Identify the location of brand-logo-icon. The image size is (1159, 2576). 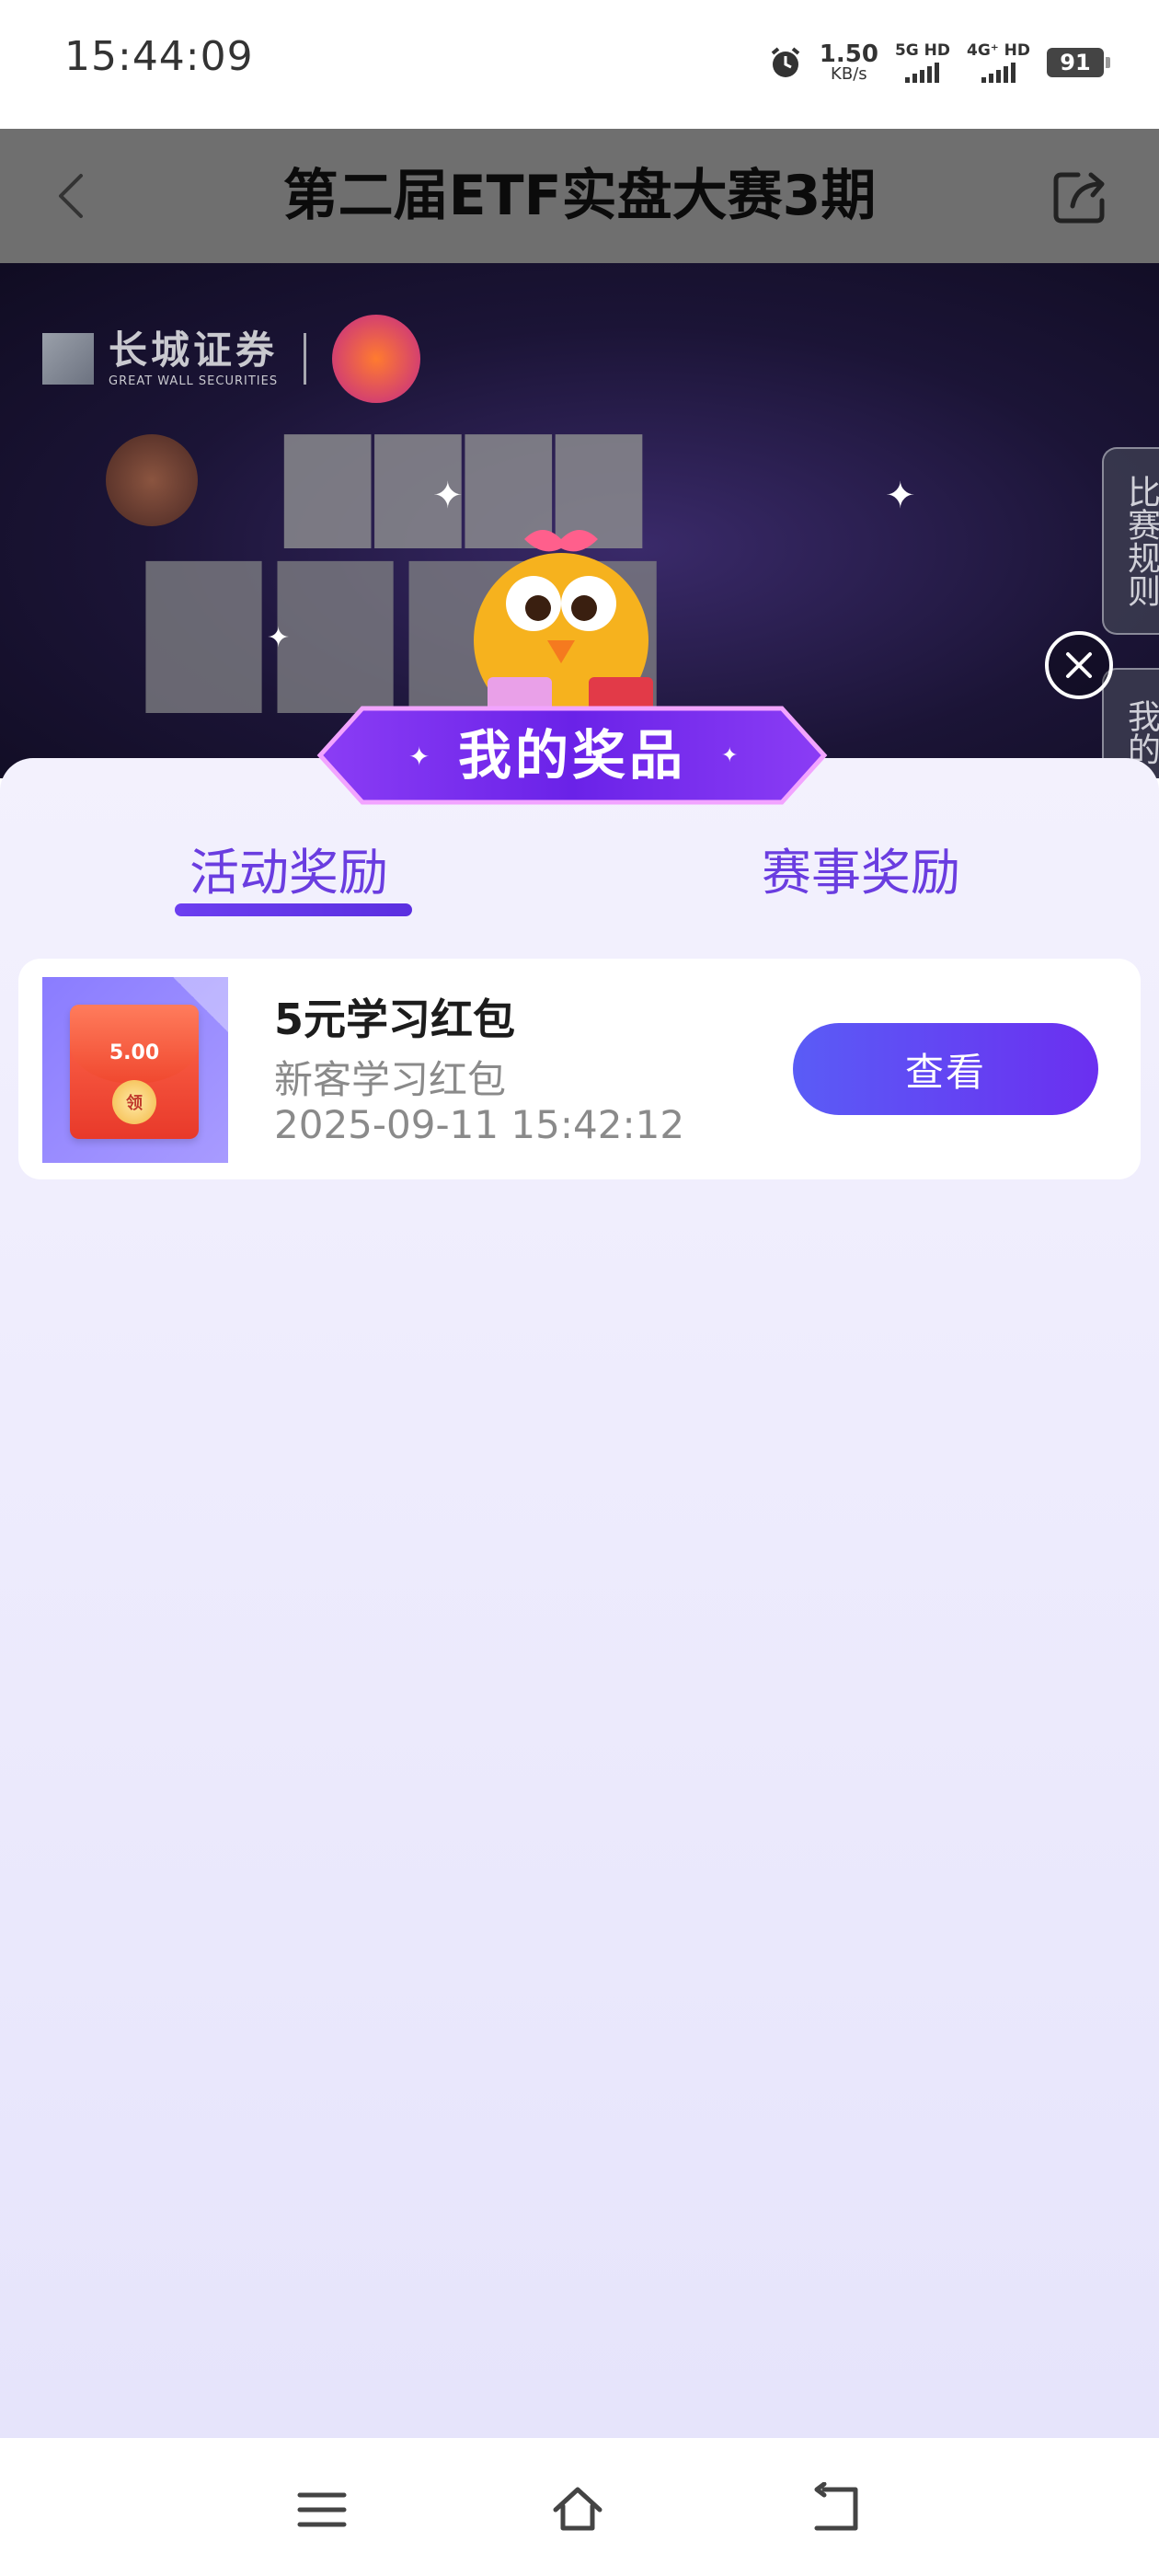
(68, 359).